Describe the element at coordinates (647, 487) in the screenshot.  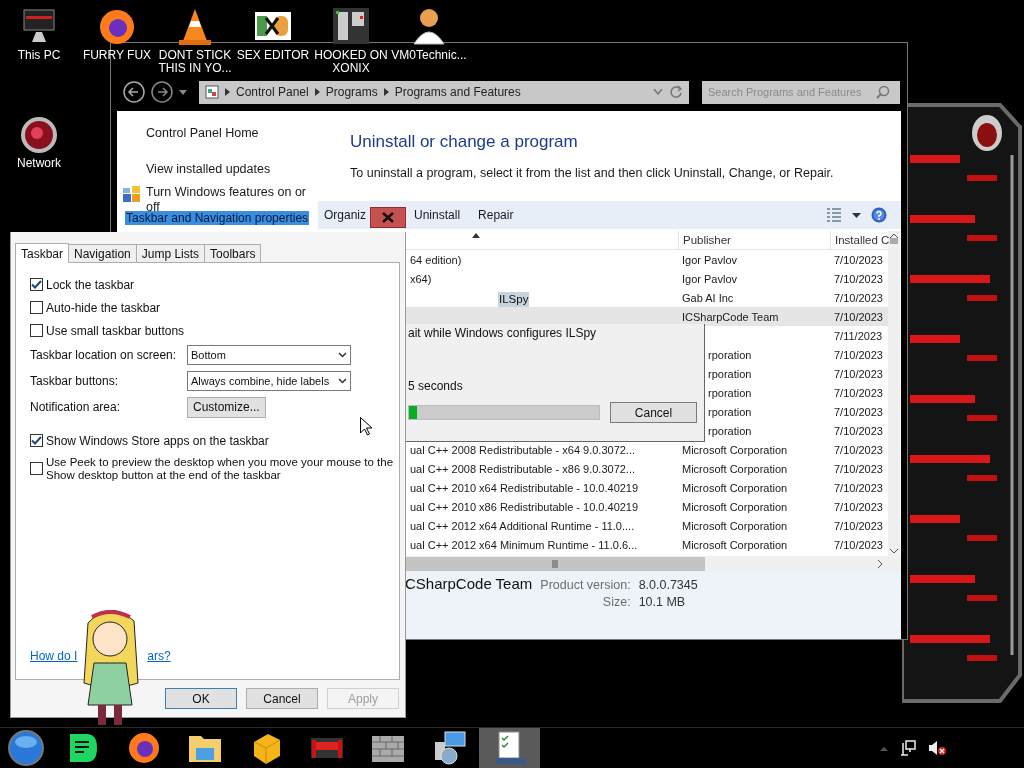
I see `table-row: ual C++ 2010 x64 Redistributable - 10.0.40219 Microsoft Corporation 7/10/2023` at that location.